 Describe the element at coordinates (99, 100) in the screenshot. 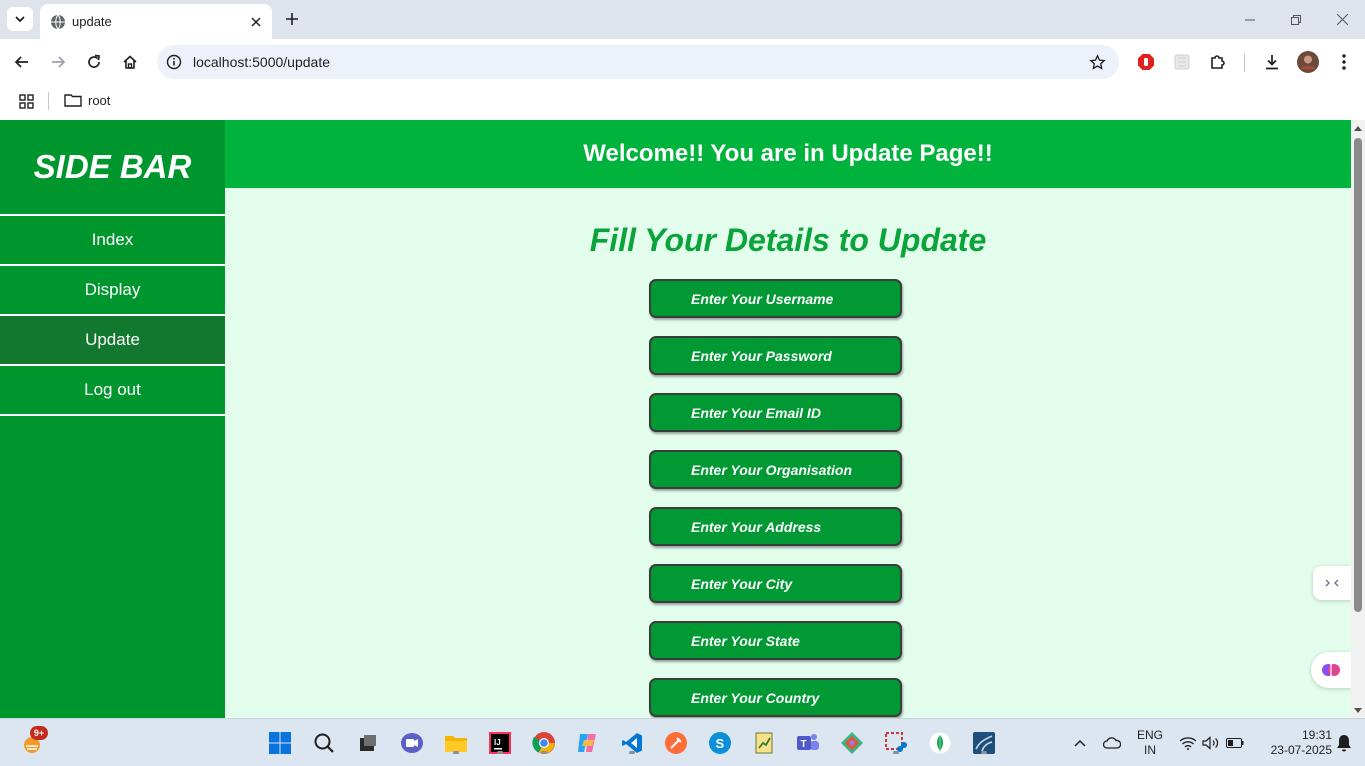

I see `bookmark-label: root` at that location.